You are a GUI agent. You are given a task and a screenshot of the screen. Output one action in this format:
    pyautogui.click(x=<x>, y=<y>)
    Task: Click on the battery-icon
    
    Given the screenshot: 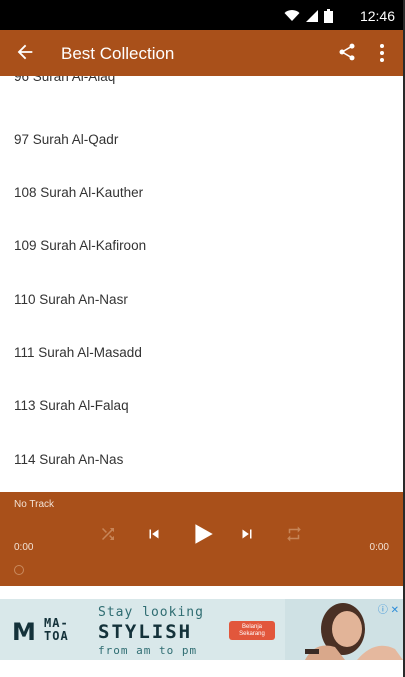 What is the action you would take?
    pyautogui.click(x=328, y=16)
    